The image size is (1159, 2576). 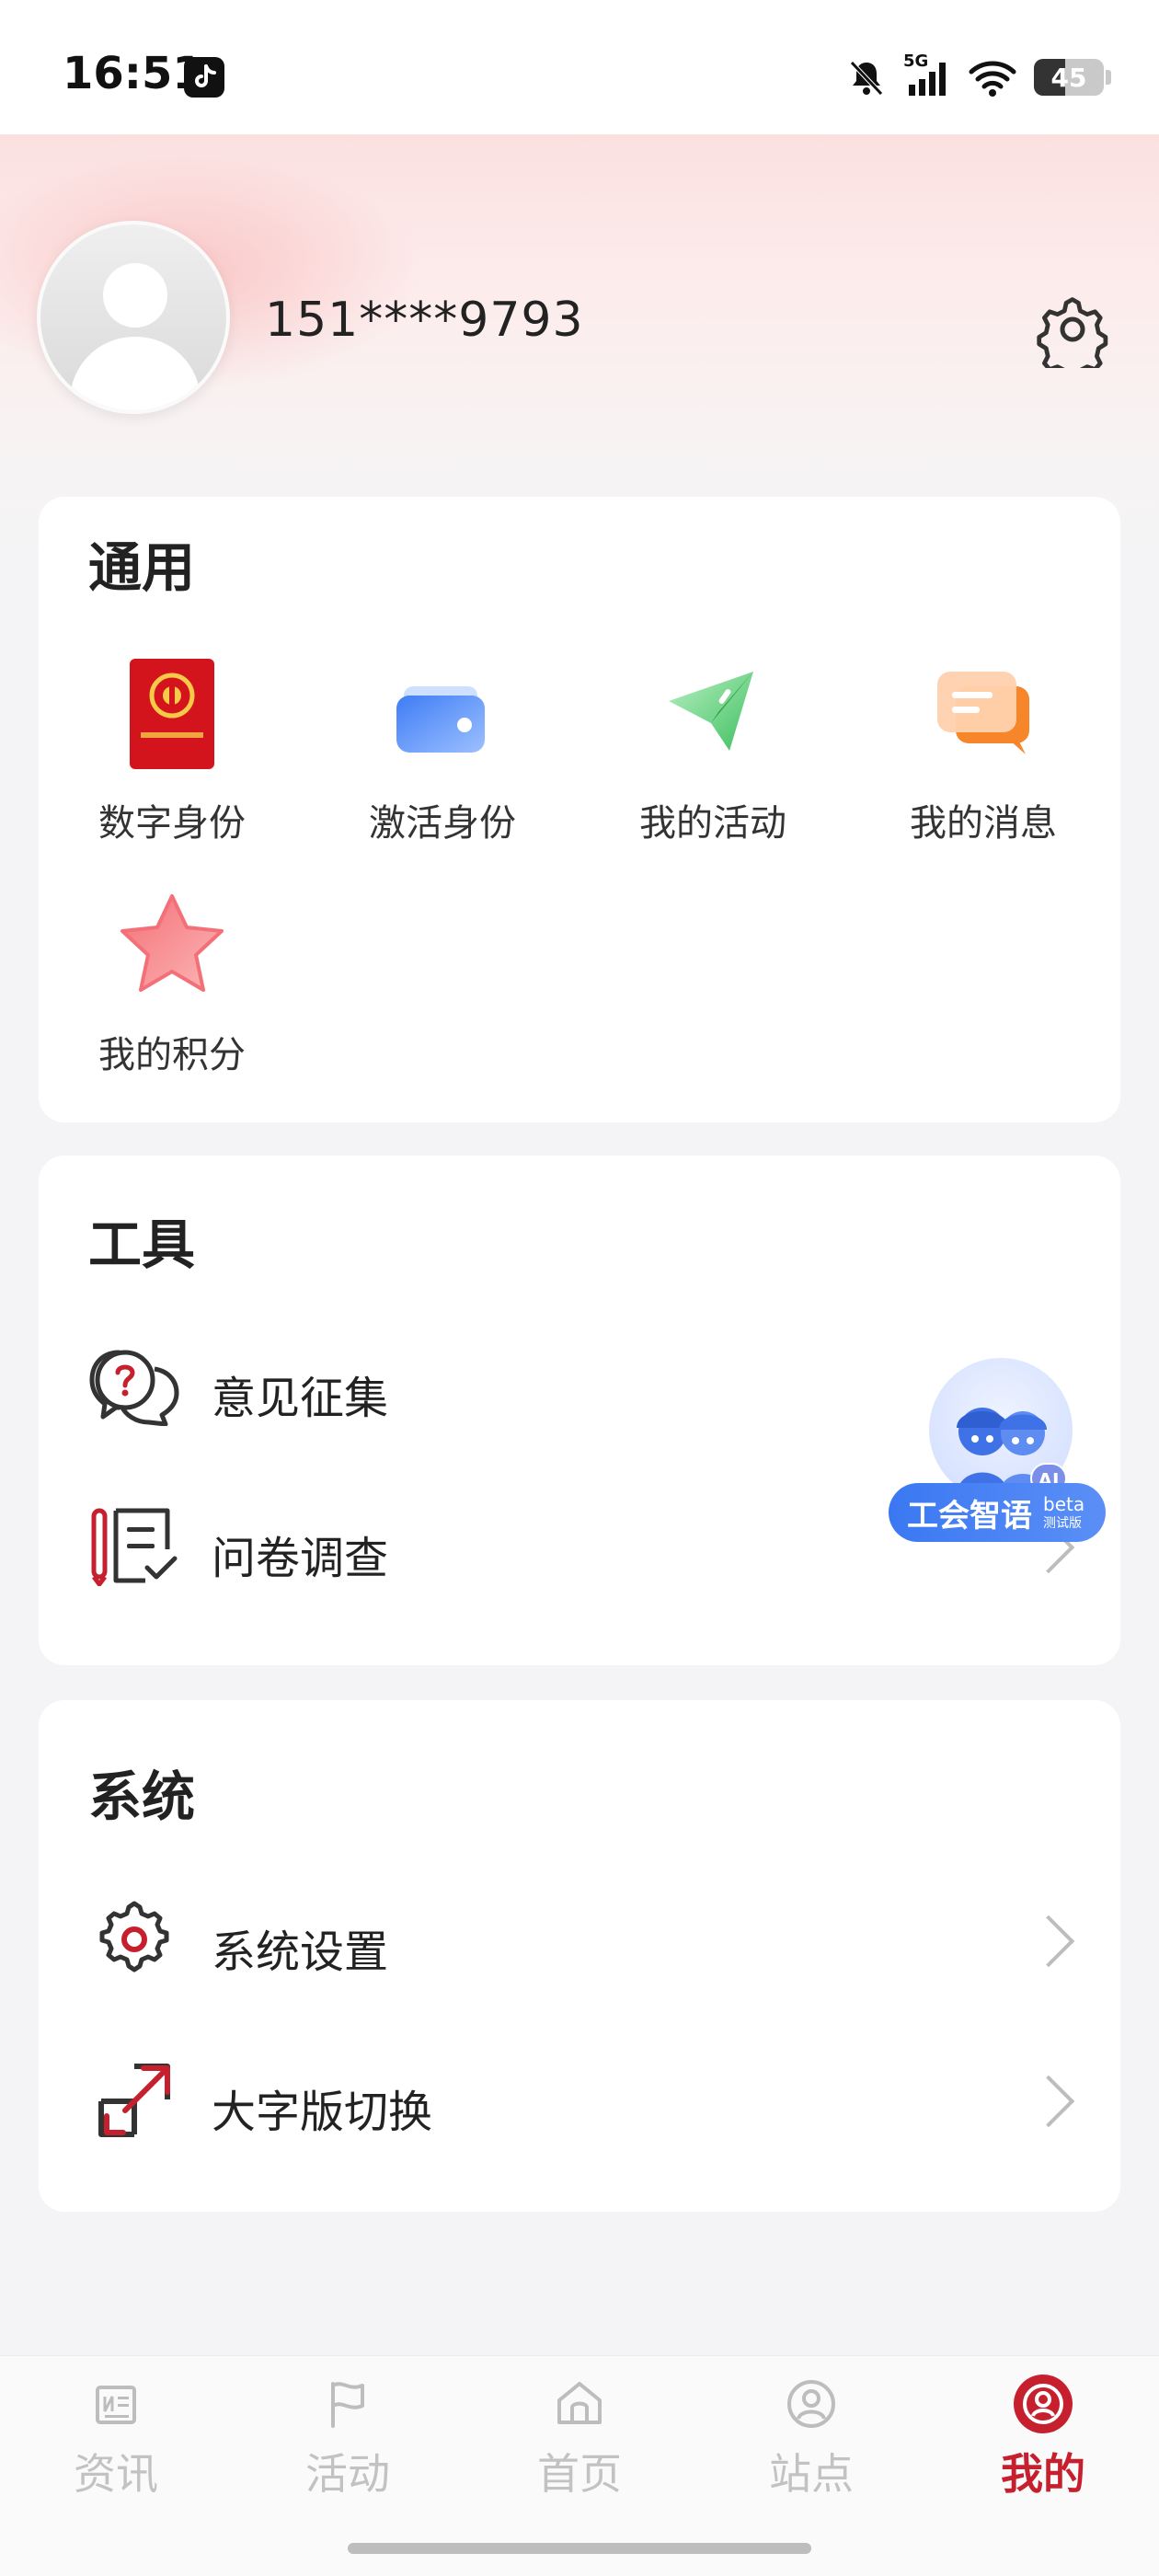 What do you see at coordinates (300, 1558) in the screenshot?
I see `list-label: 问卷调查` at bounding box center [300, 1558].